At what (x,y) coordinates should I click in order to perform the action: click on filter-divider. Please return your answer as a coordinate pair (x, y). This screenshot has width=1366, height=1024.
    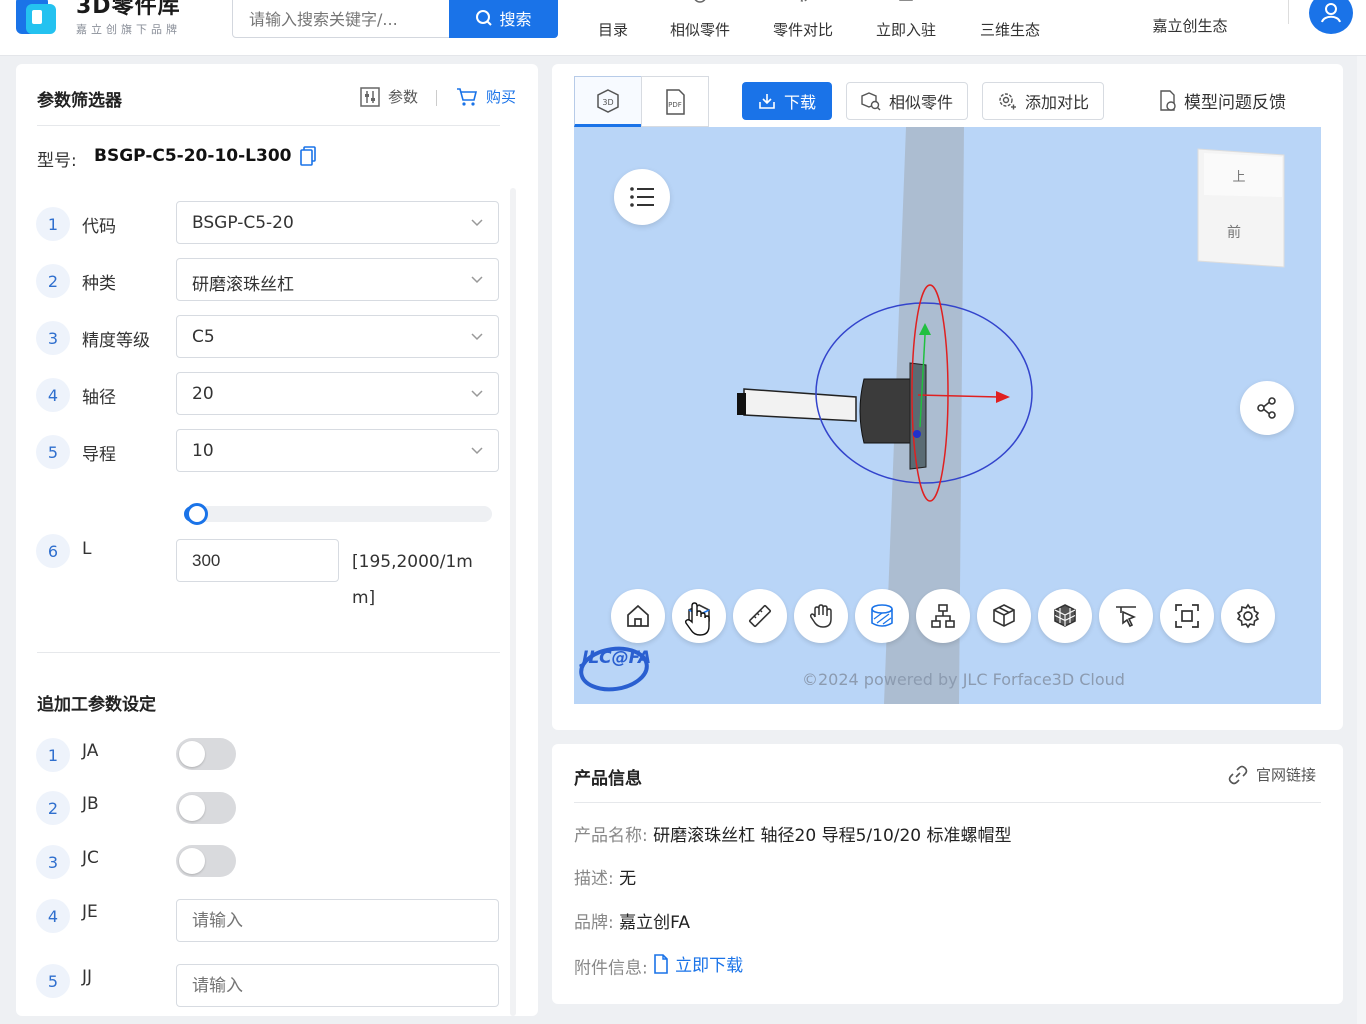
    Looking at the image, I should click on (268, 125).